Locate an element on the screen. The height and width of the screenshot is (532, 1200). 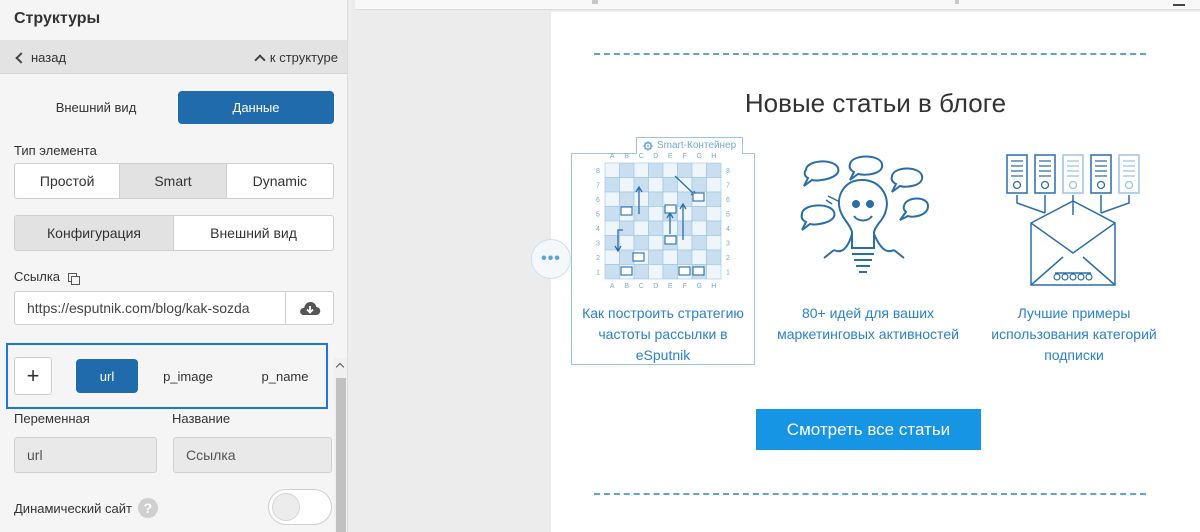
add-variable-button: + is located at coordinates (33, 376).